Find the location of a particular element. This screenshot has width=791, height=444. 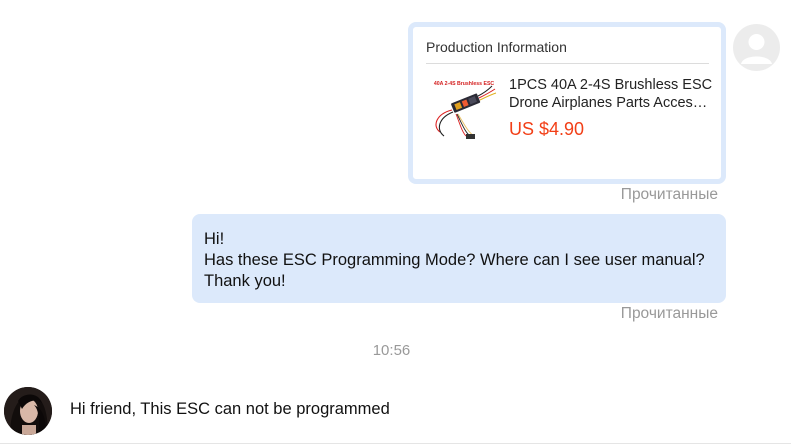

seller-photo is located at coordinates (28, 411).